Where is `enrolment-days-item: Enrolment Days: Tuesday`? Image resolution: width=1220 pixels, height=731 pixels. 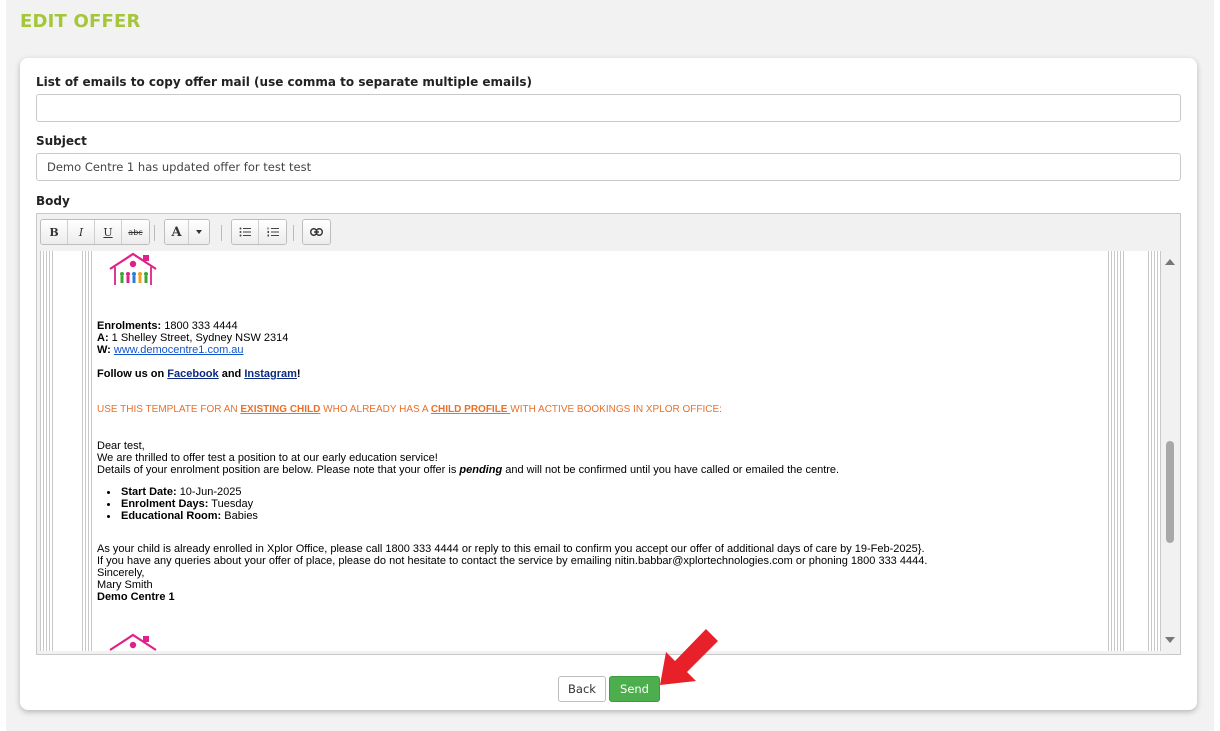 enrolment-days-item: Enrolment Days: Tuesday is located at coordinates (187, 504).